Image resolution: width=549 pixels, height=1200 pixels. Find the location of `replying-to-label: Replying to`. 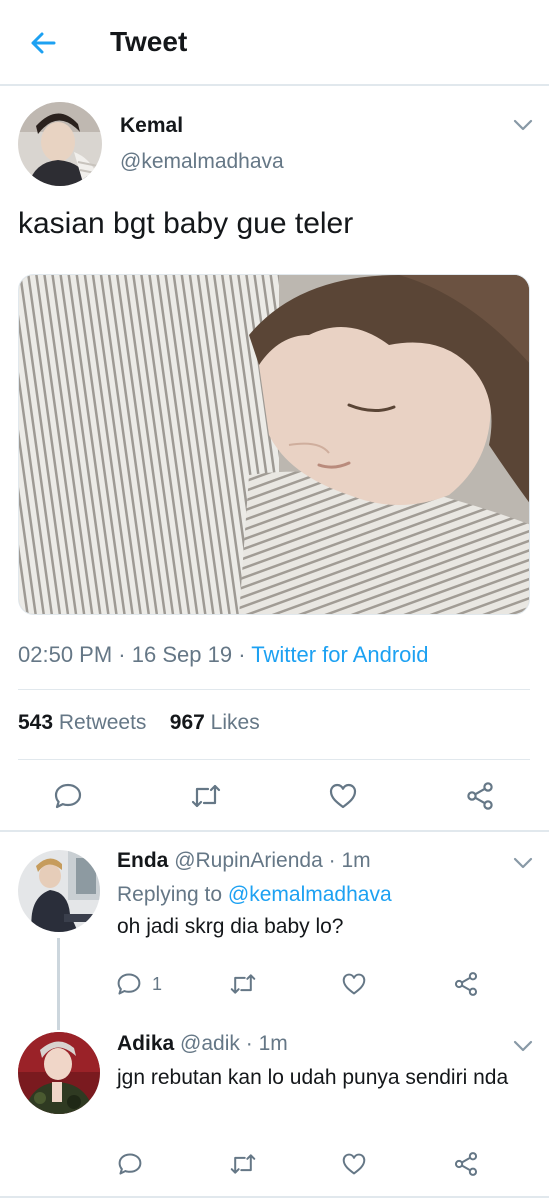

replying-to-label: Replying to is located at coordinates (170, 894).